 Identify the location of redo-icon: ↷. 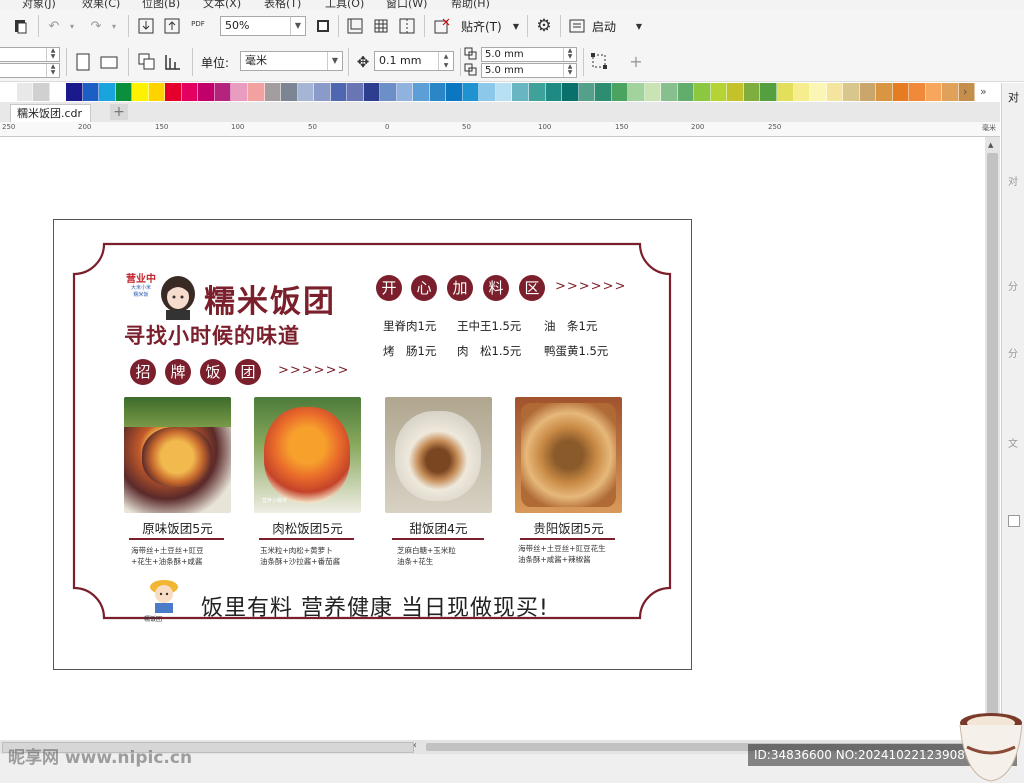
(96, 26).